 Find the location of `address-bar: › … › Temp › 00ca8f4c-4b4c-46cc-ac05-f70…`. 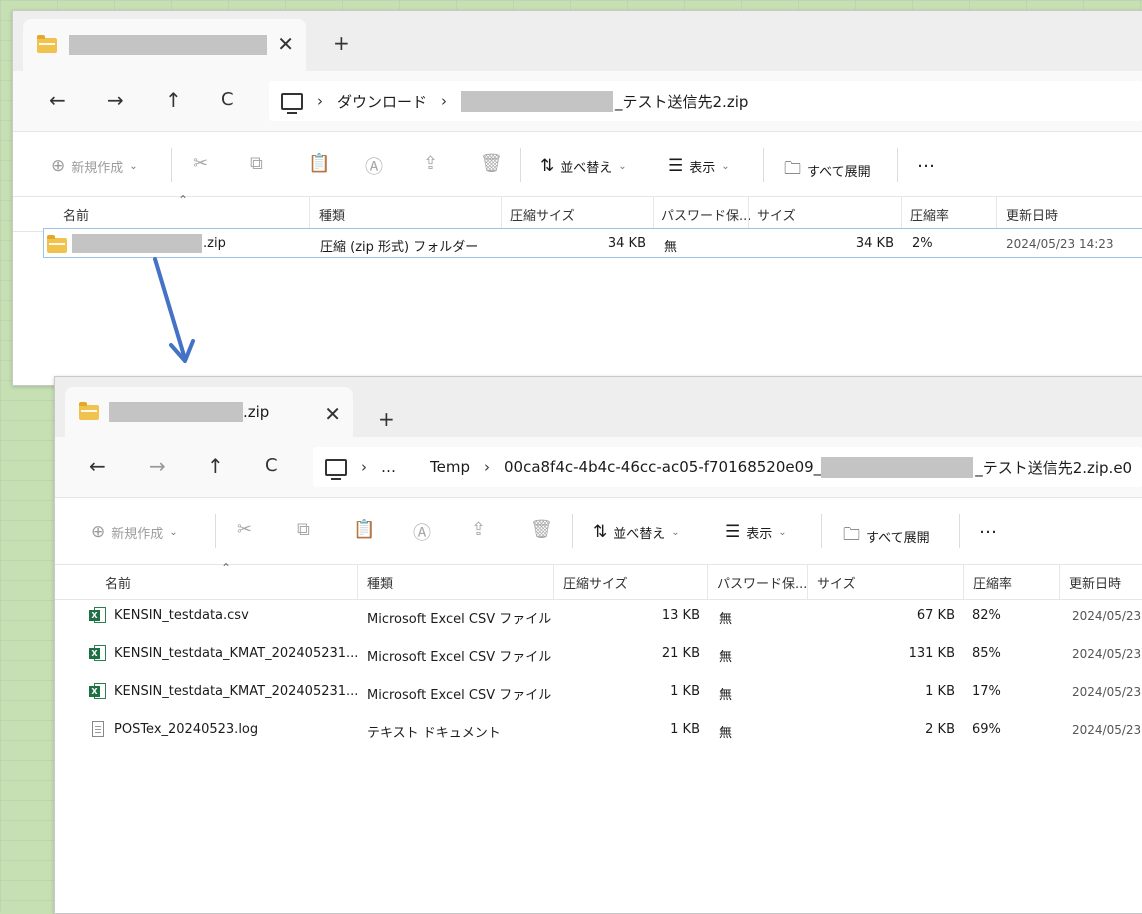

address-bar: › … › Temp › 00ca8f4c-4b4c-46cc-ac05-f70… is located at coordinates (727, 467).